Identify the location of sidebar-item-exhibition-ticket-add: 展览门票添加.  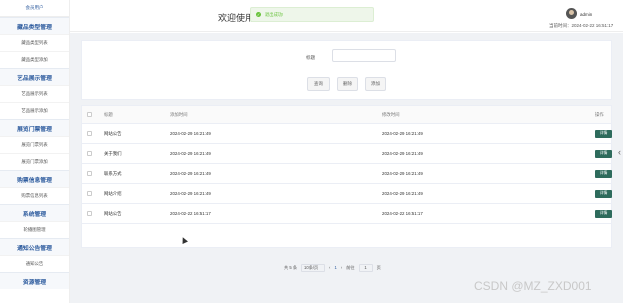
(34, 161).